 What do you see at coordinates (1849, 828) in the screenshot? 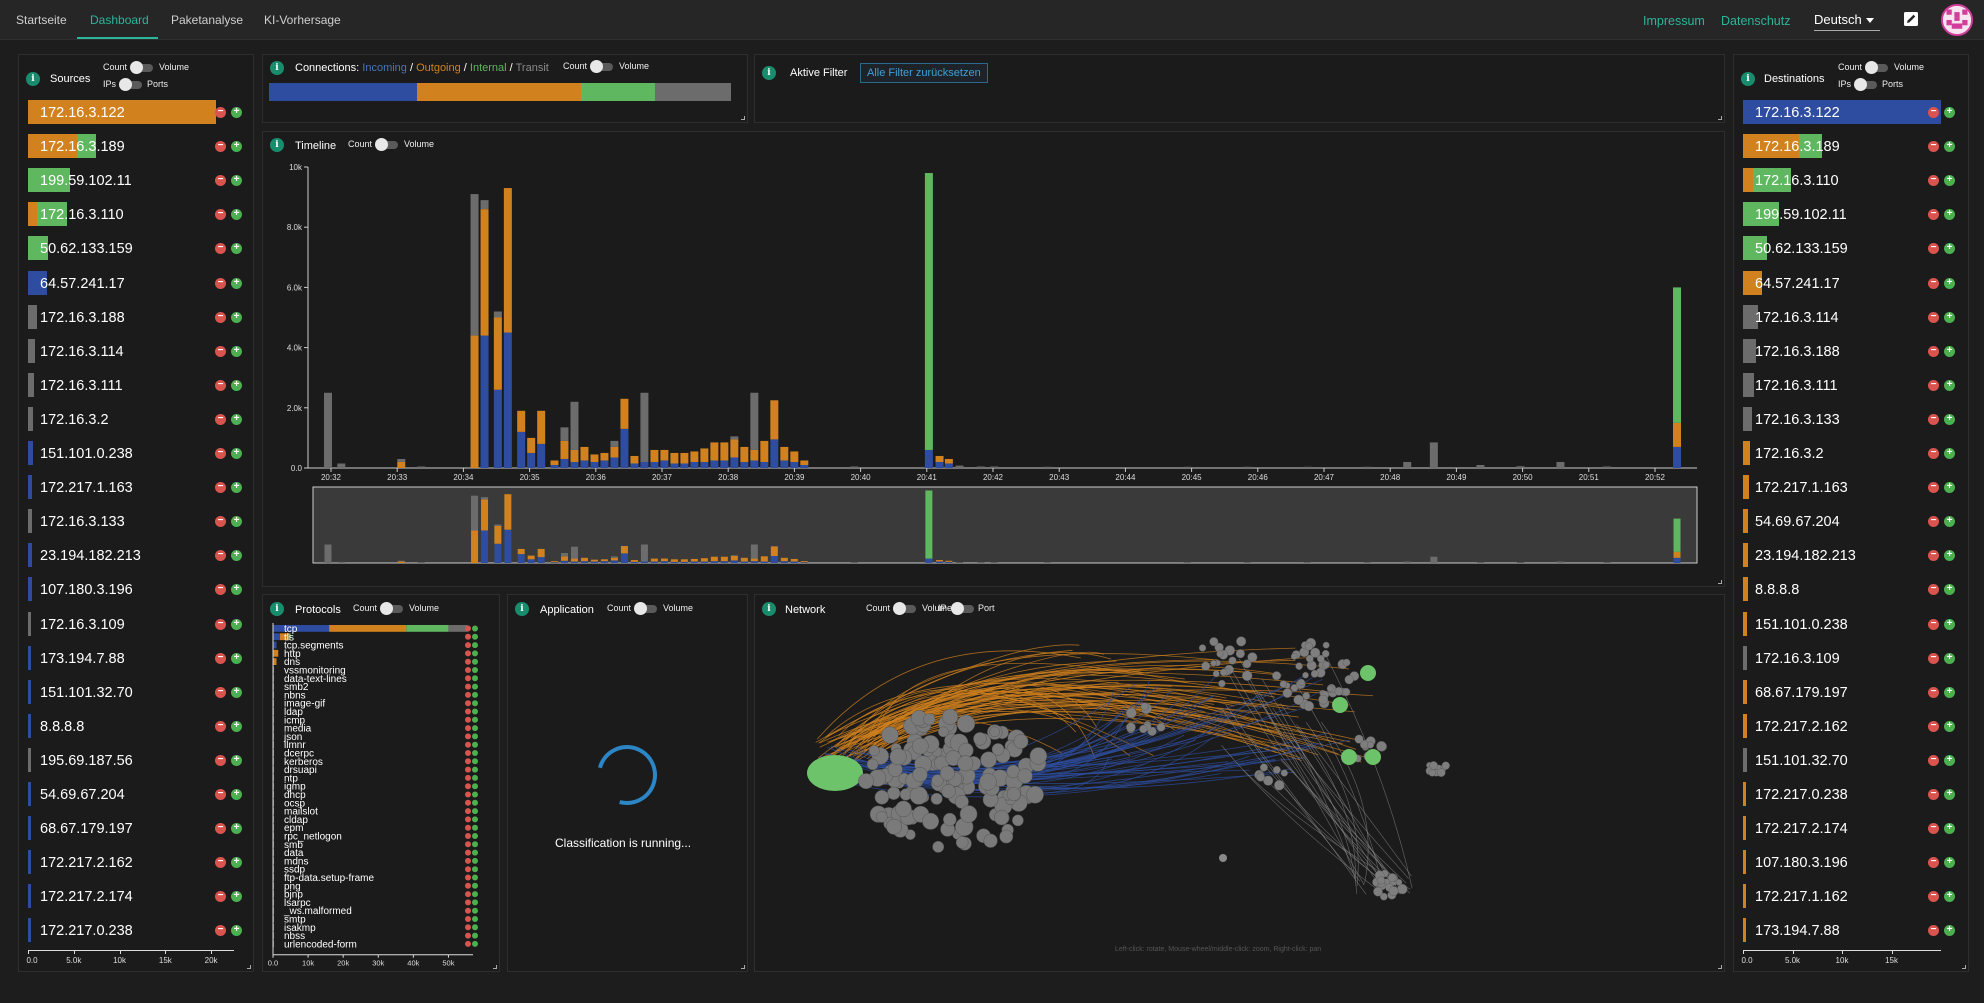
I see `host-row: 172.217.2.174 − +` at bounding box center [1849, 828].